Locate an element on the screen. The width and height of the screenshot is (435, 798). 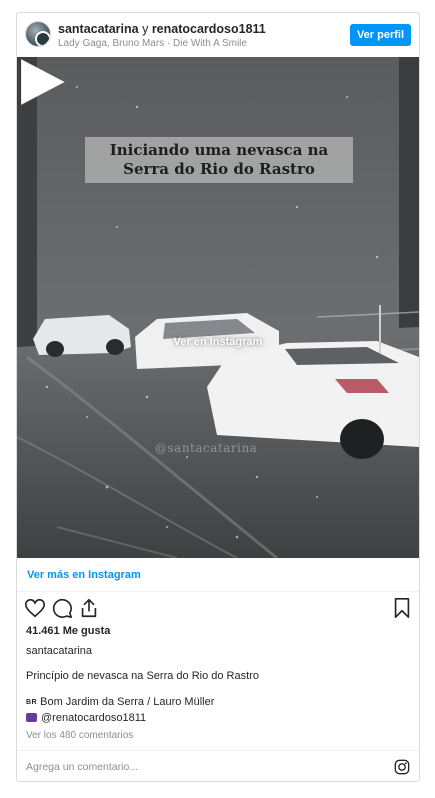
overlay-line-2: Serra do Rio do Rastro is located at coordinates (219, 169).